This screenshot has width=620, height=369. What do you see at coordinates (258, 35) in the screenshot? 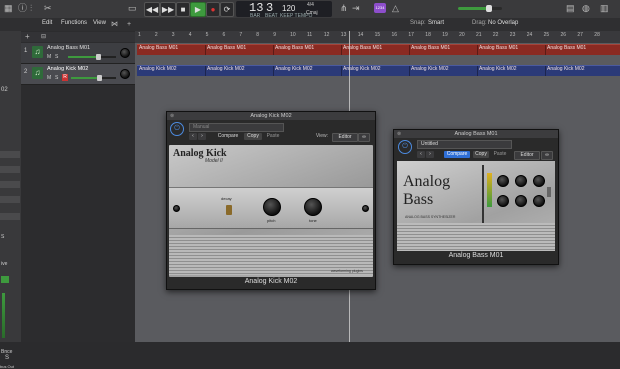
I see `ruler-tick: 8` at bounding box center [258, 35].